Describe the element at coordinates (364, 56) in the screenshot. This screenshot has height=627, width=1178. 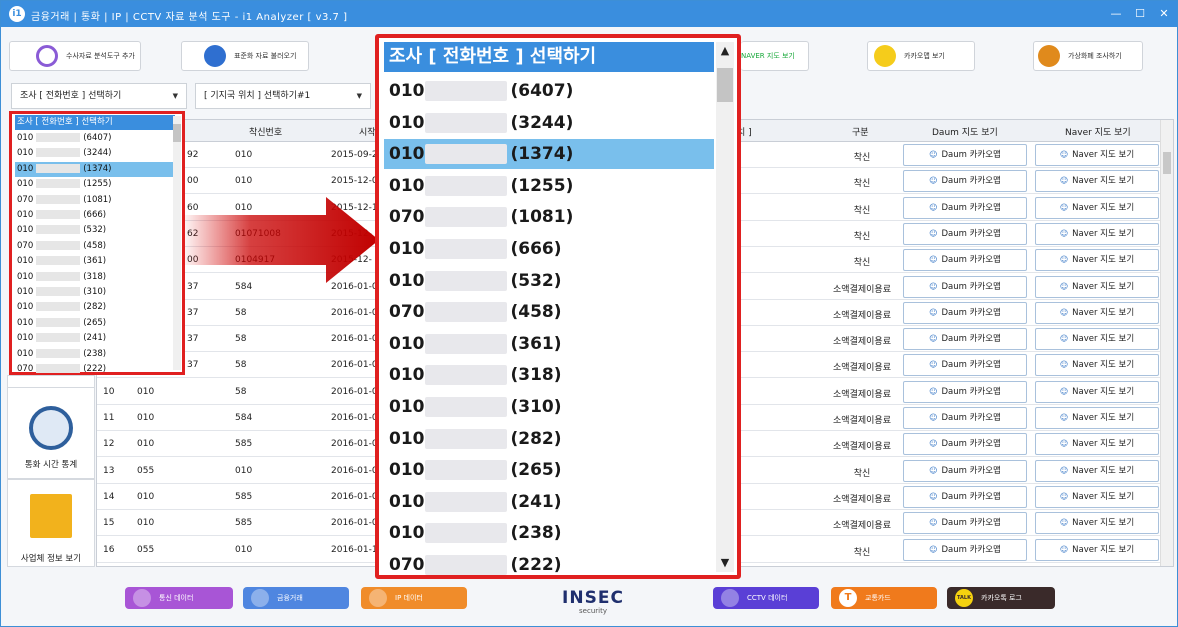
I see `hidden-toolbar-button` at that location.